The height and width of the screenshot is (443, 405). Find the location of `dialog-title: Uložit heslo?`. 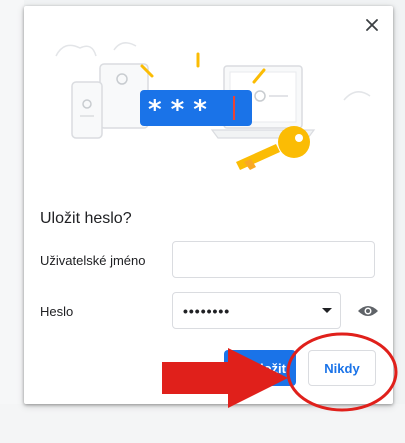

dialog-title: Uložit heslo? is located at coordinates (86, 218).